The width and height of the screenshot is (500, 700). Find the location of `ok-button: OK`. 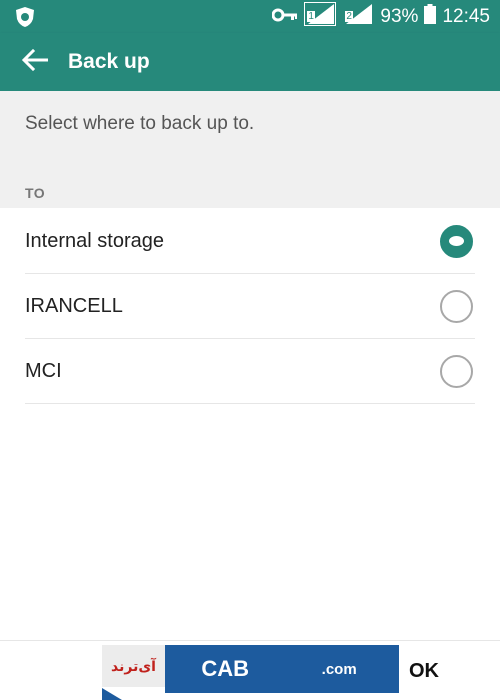

ok-button: OK is located at coordinates (424, 671).